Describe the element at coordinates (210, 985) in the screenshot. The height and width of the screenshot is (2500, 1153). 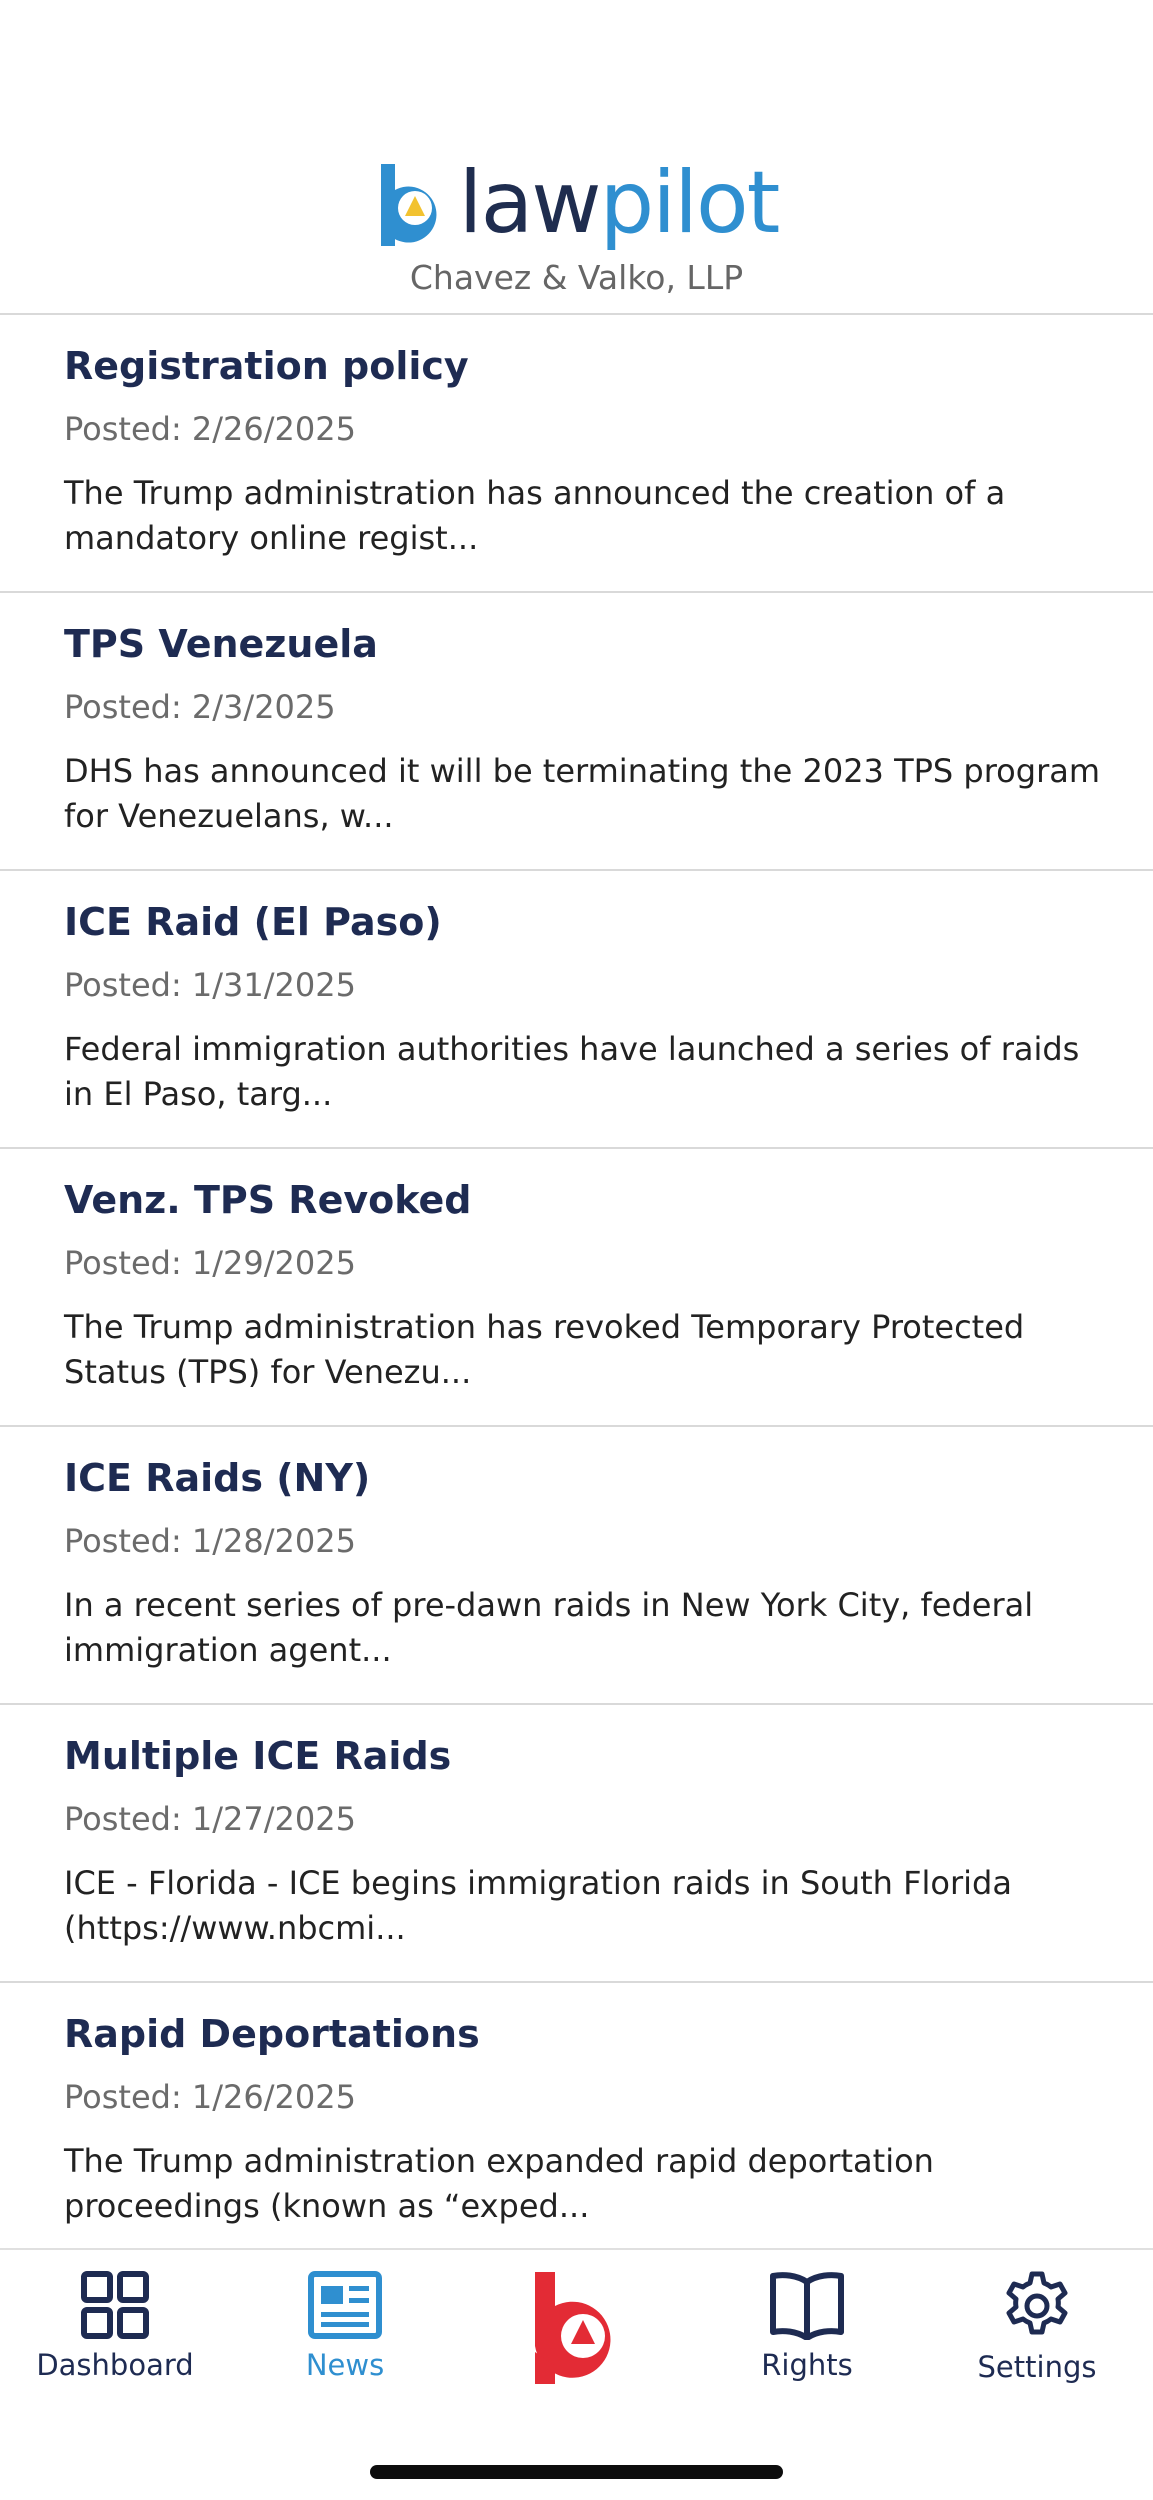
I see `news-item-date: Posted: 1/31/2025` at that location.